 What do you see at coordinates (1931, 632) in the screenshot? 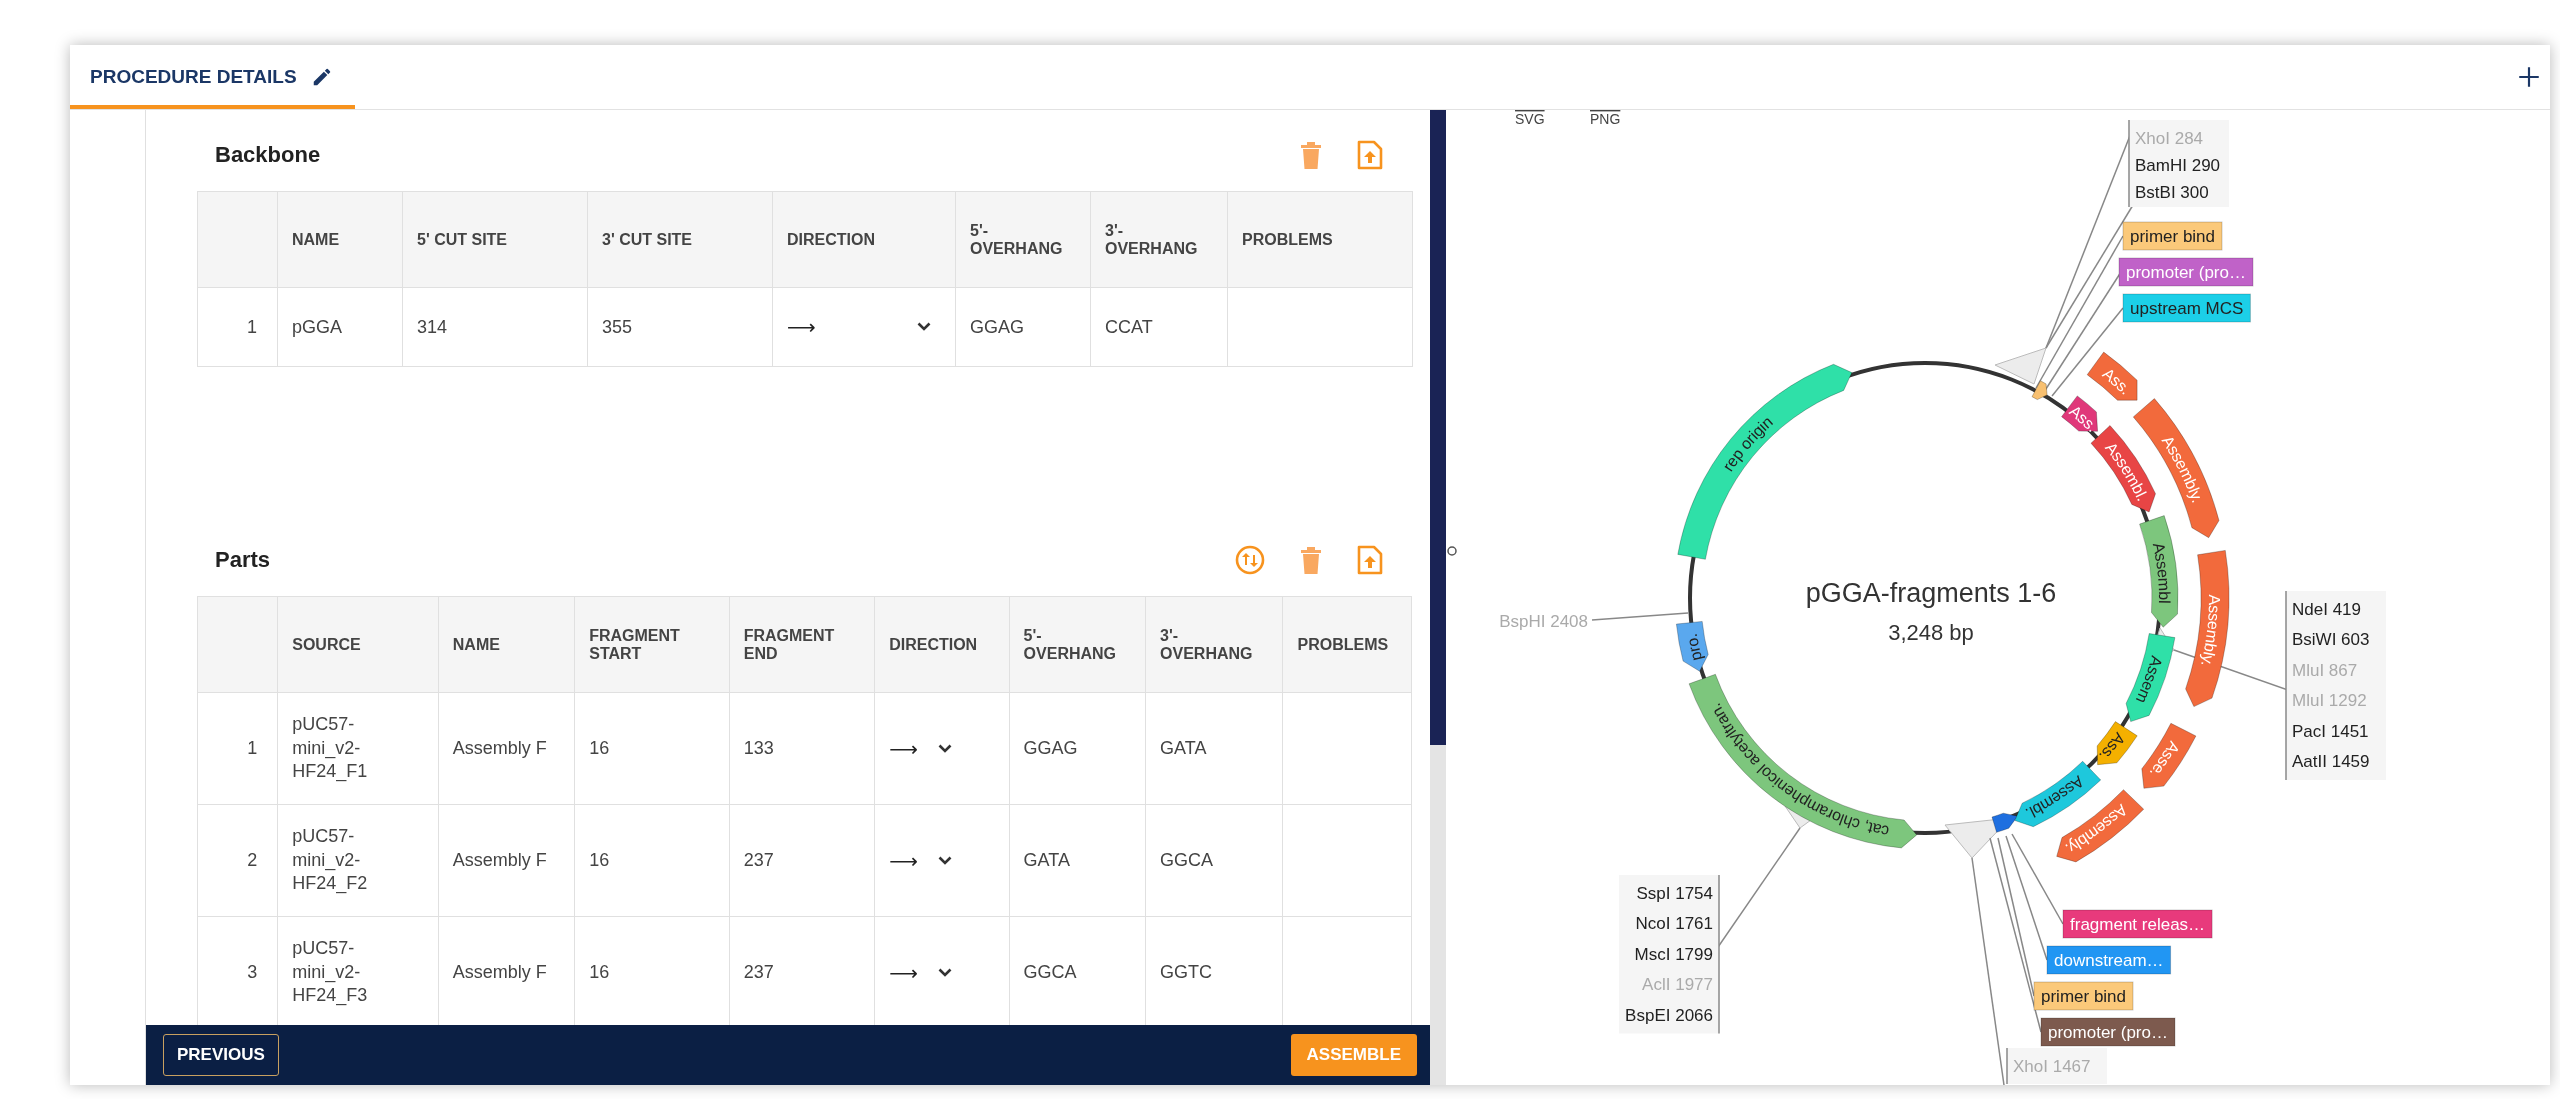
I see `plasmid-length: 3,248 bp` at bounding box center [1931, 632].